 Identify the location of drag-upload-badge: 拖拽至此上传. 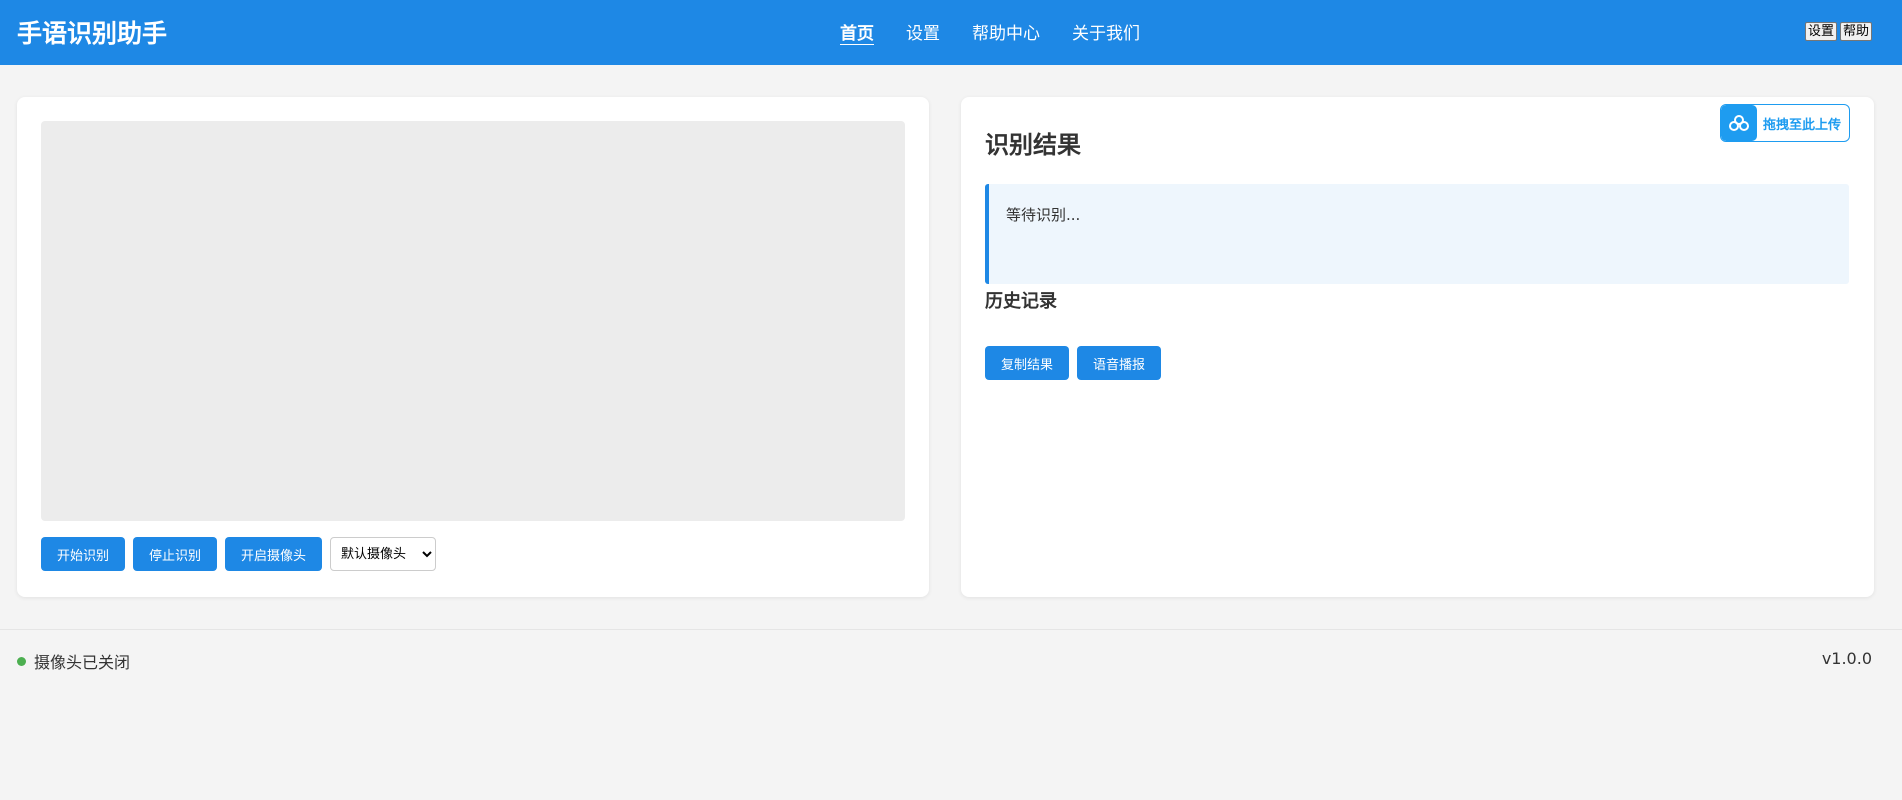
(1785, 123).